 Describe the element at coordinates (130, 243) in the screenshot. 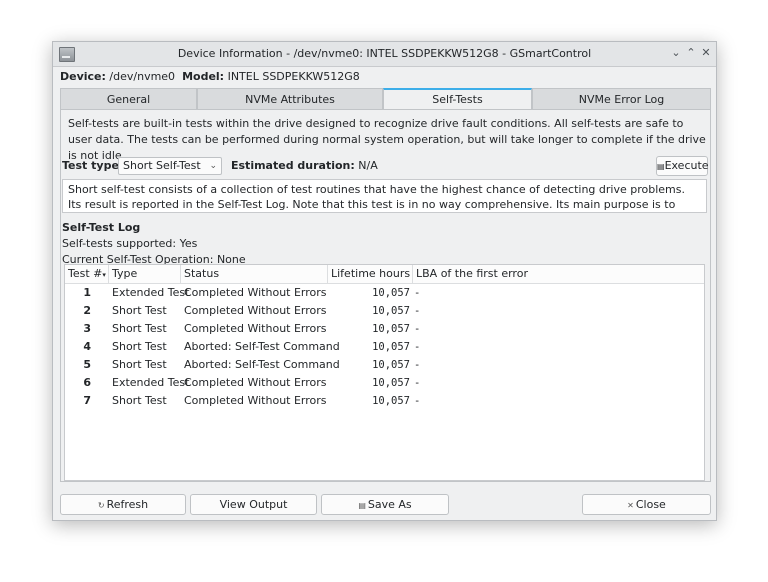

I see `self-tests-supported: Self-tests supported: Yes` at that location.